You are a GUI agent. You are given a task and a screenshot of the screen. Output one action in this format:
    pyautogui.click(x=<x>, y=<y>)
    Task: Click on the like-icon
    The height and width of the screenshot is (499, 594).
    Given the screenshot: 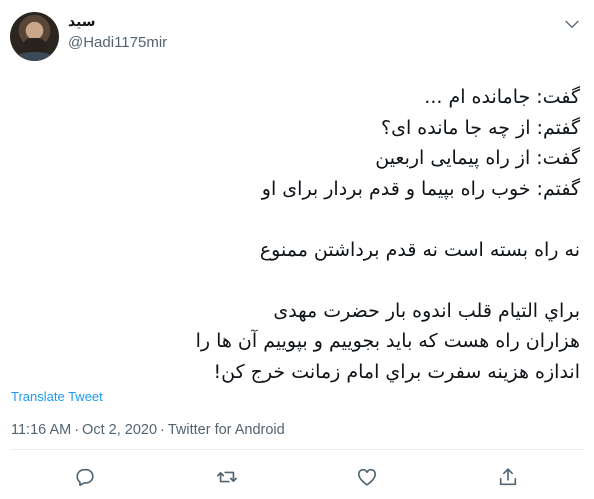 What is the action you would take?
    pyautogui.click(x=367, y=477)
    